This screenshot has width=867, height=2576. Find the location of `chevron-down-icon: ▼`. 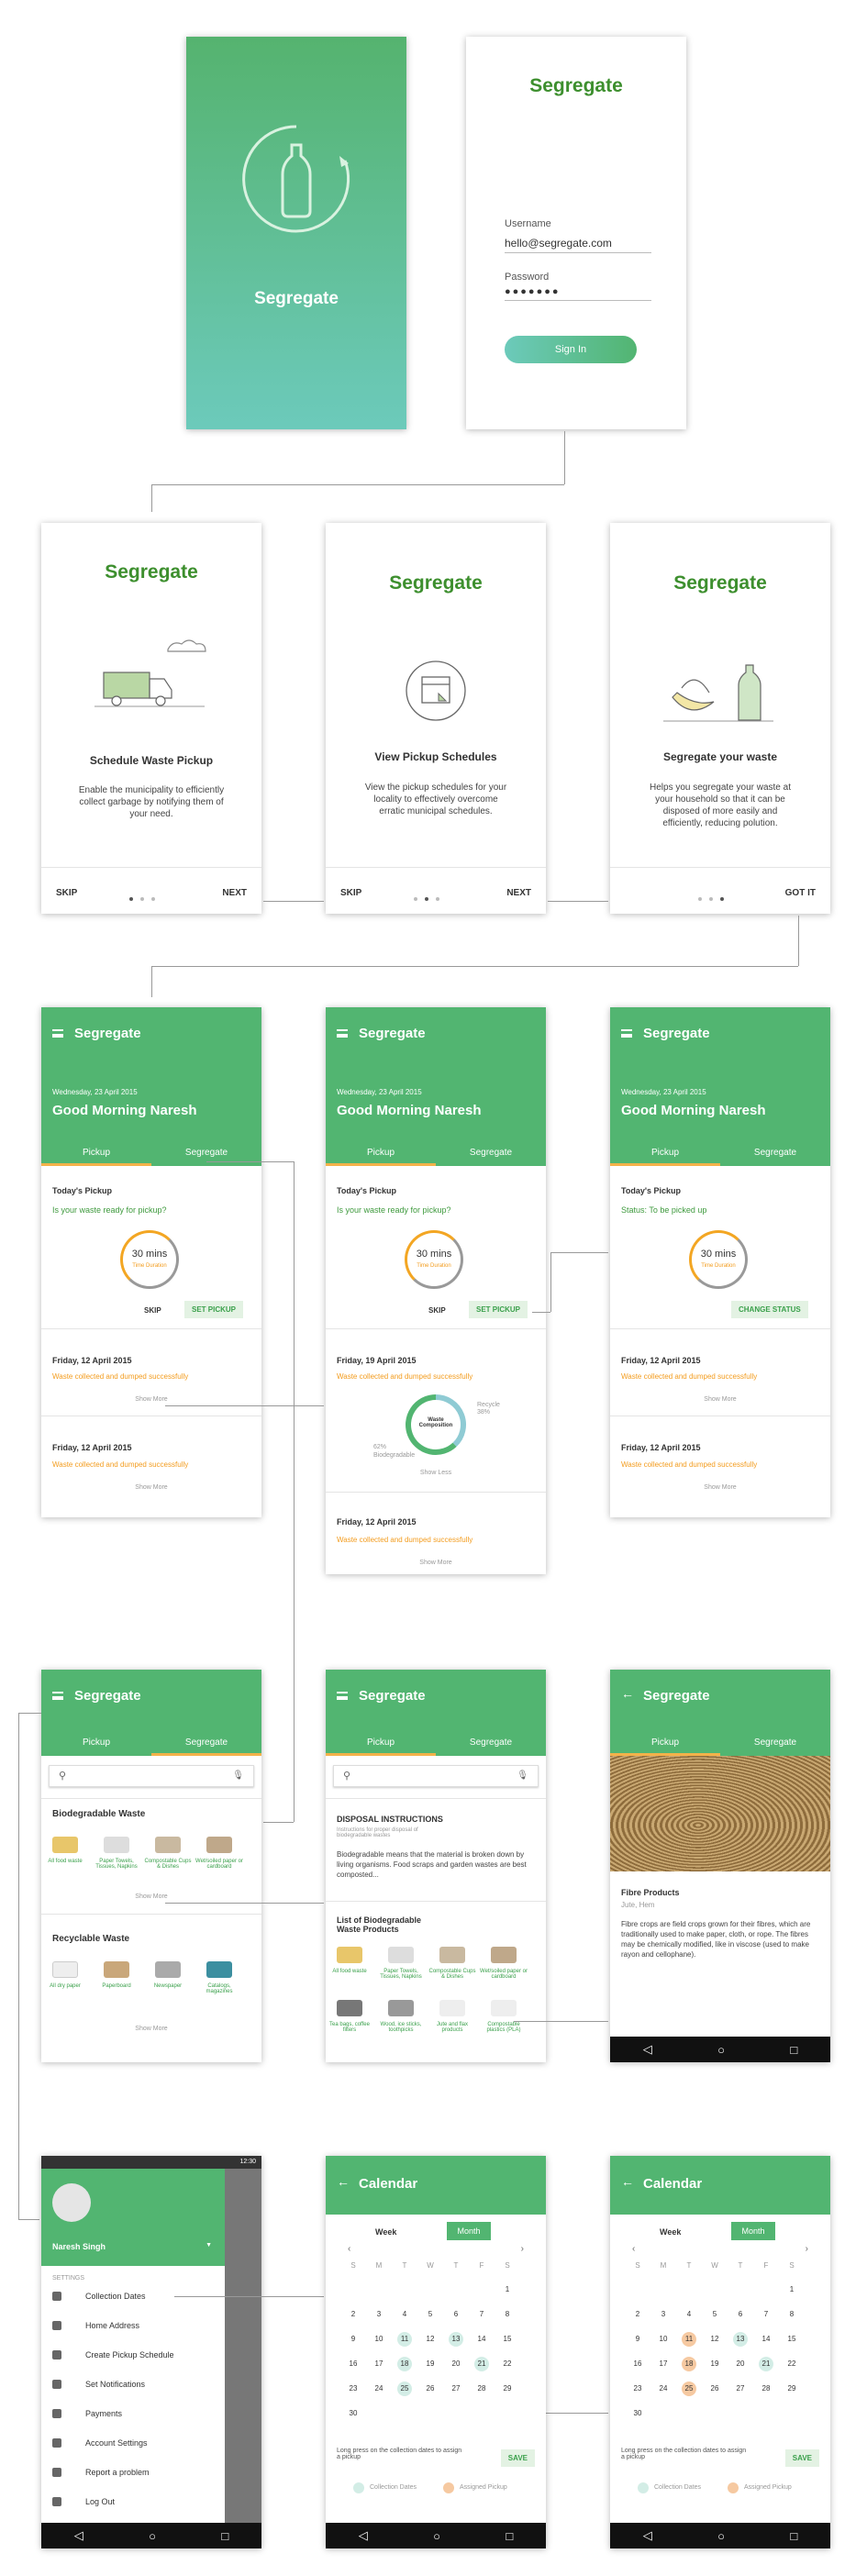

chevron-down-icon: ▼ is located at coordinates (209, 2245).